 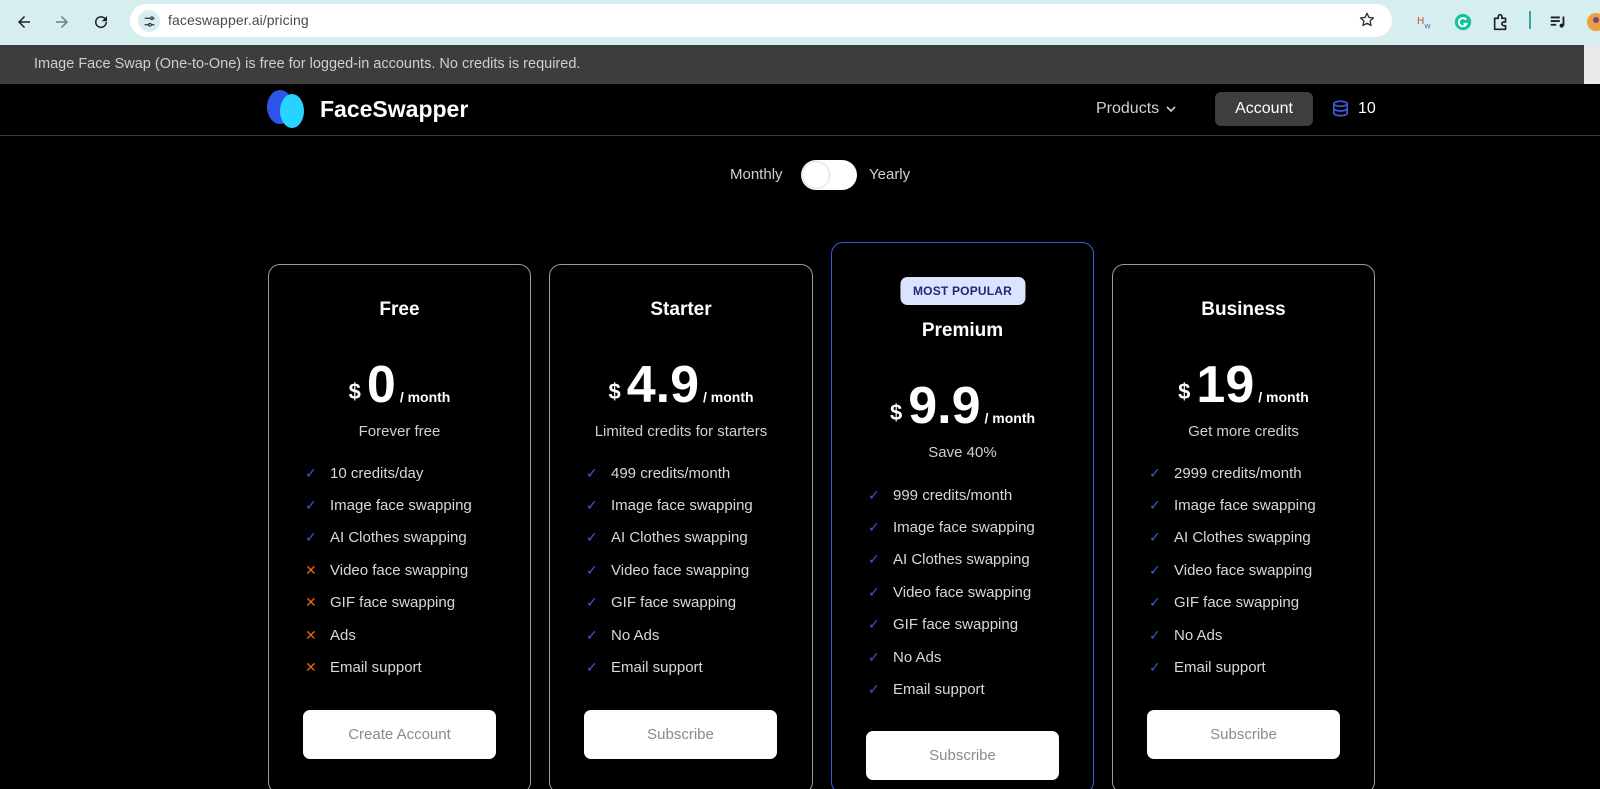 I want to click on feature-item: ✓ 499 credits/month, so click(x=669, y=473).